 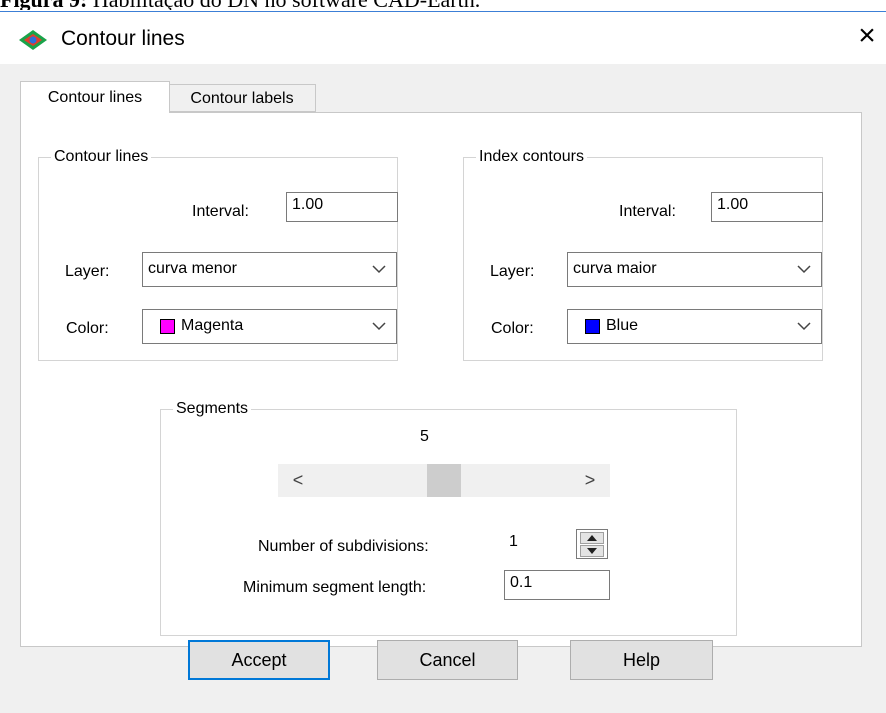 I want to click on chevron-right-icon: >, so click(x=590, y=480).